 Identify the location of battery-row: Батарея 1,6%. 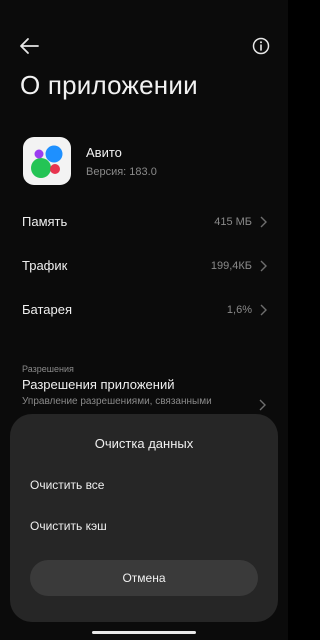
(144, 310).